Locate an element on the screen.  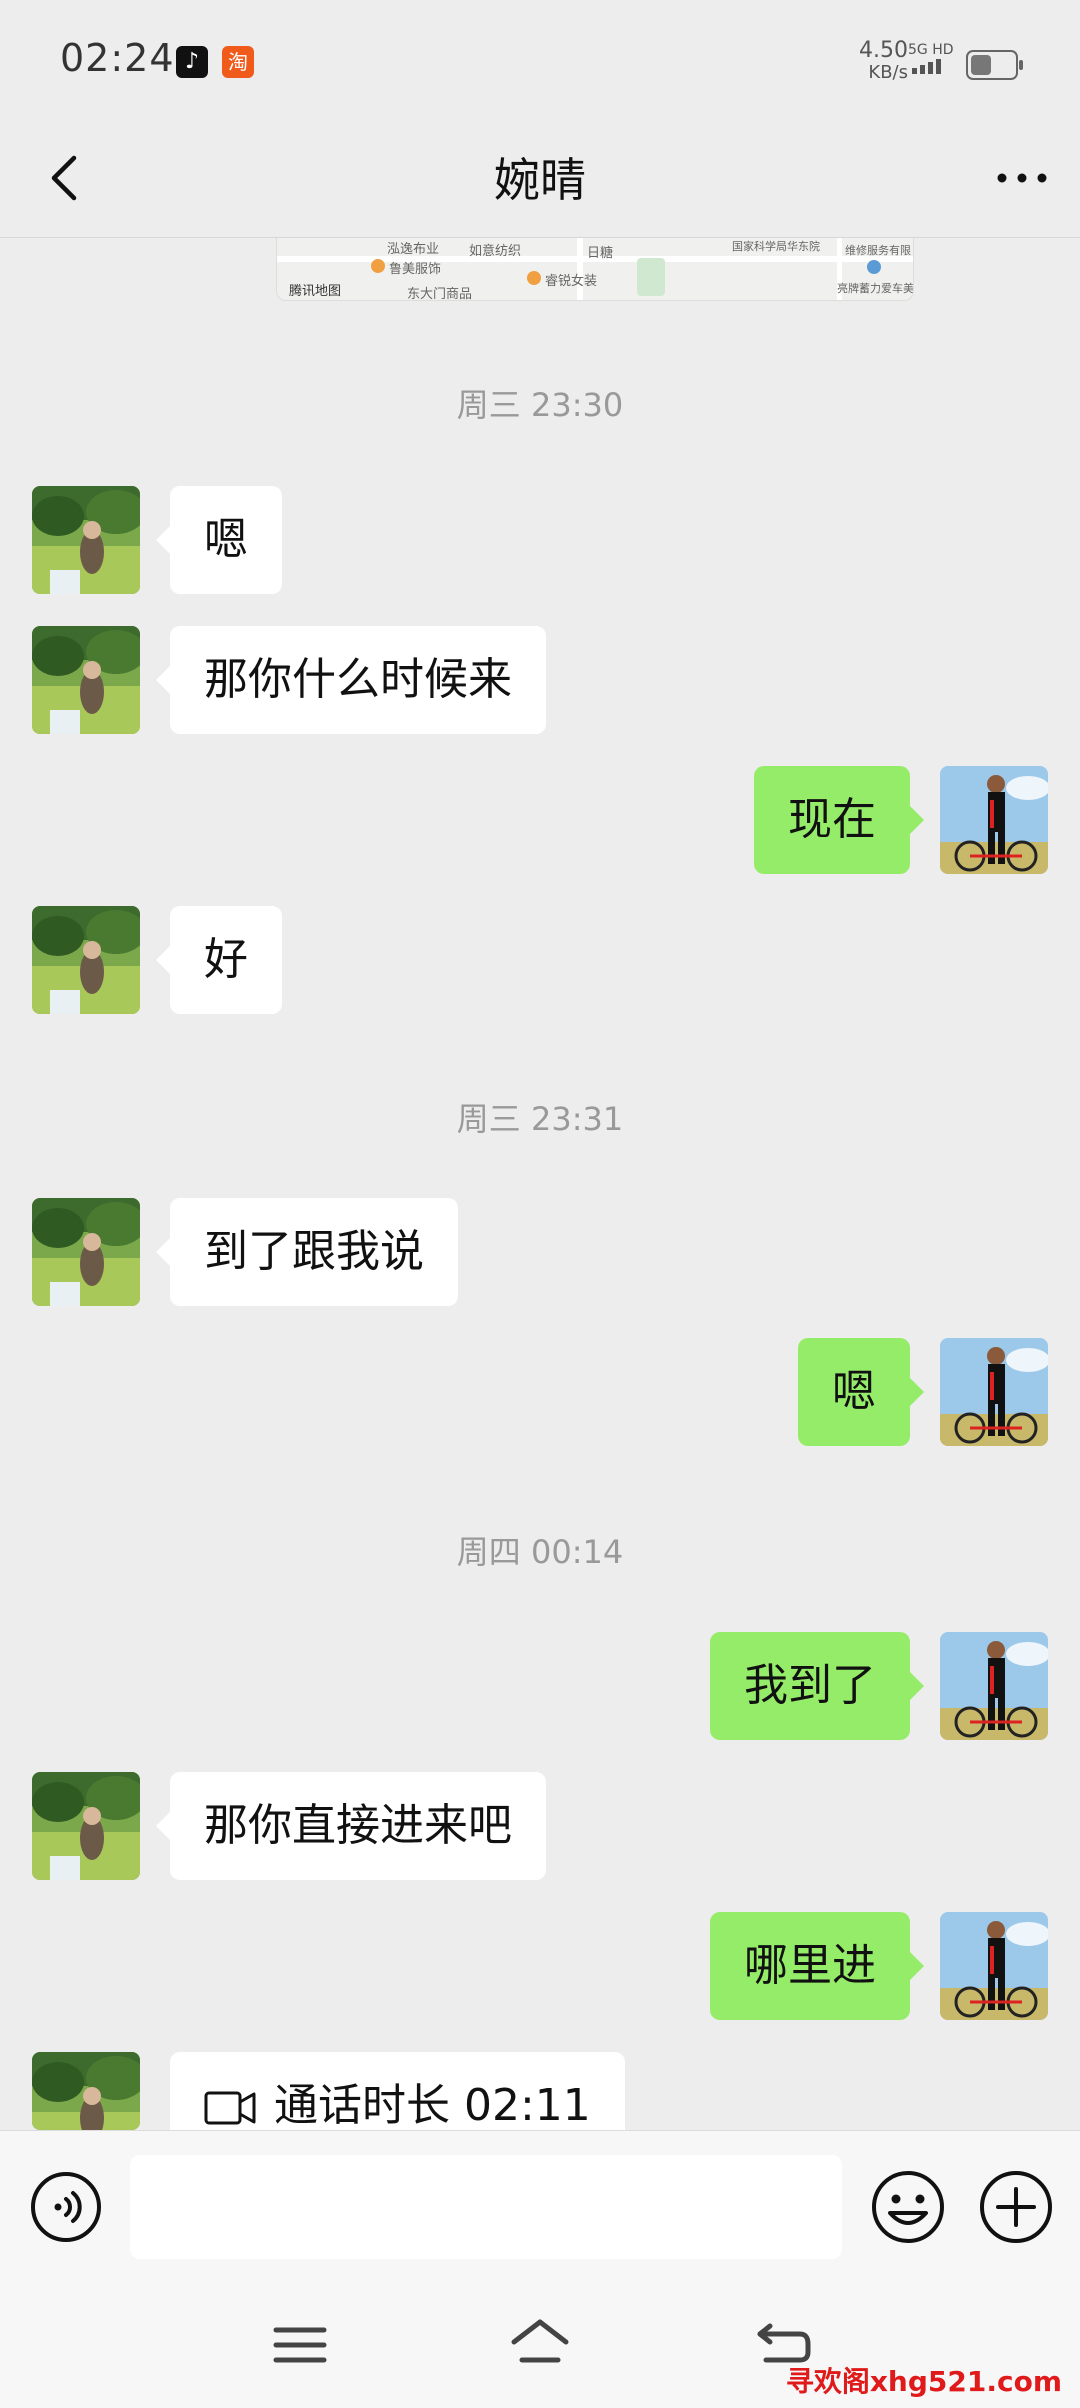
message-input-bar is located at coordinates (540, 2204).